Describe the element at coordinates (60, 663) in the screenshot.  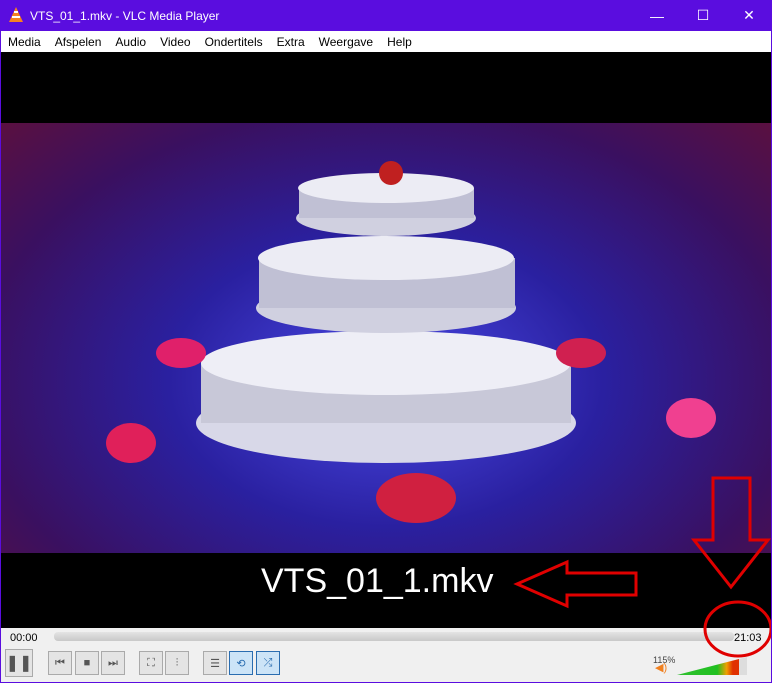
I see `previous-button: ⏮` at that location.